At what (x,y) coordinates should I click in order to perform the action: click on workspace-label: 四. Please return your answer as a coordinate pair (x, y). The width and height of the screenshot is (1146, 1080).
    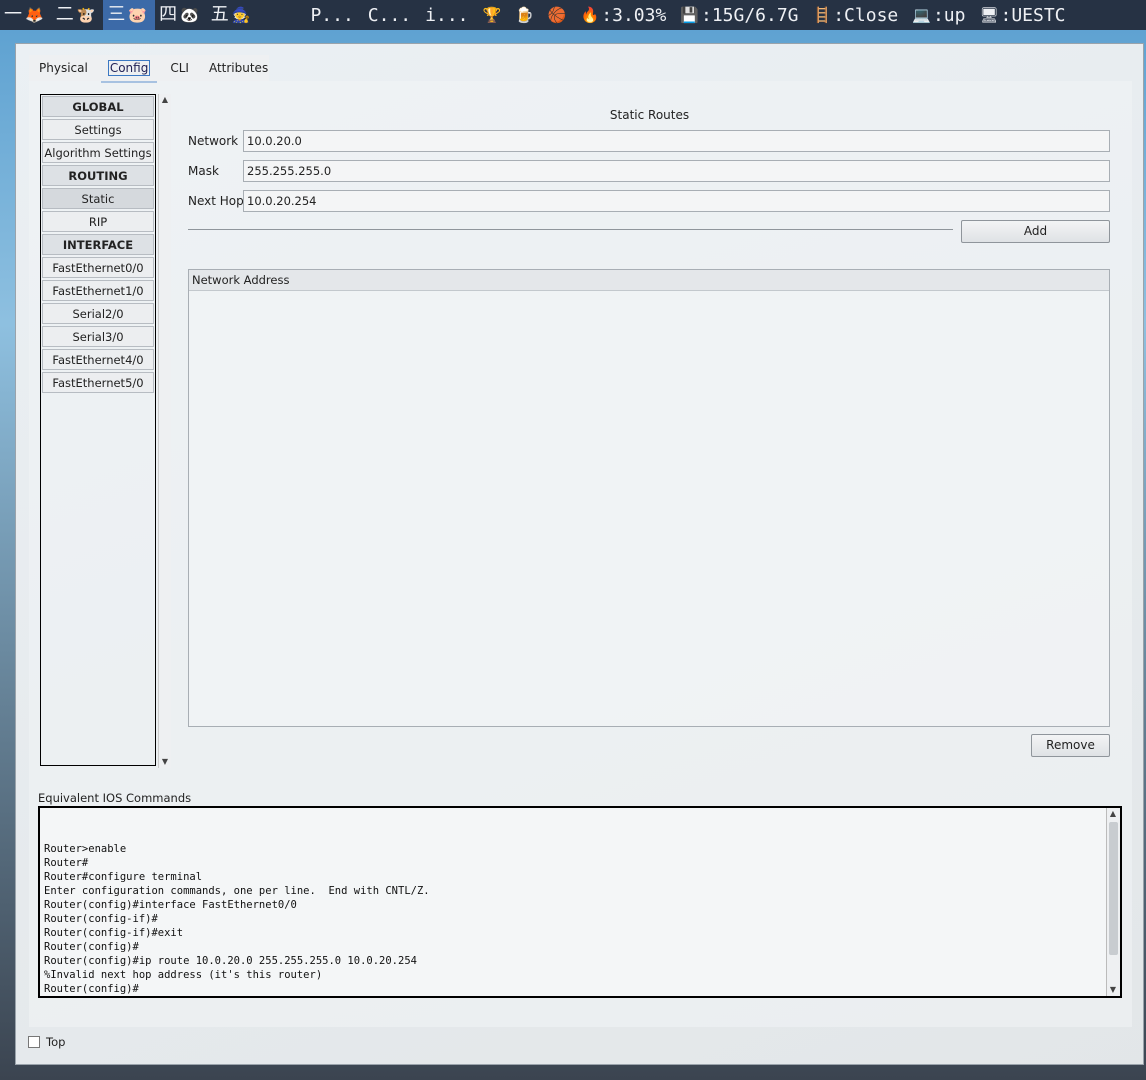
    Looking at the image, I should click on (168, 14).